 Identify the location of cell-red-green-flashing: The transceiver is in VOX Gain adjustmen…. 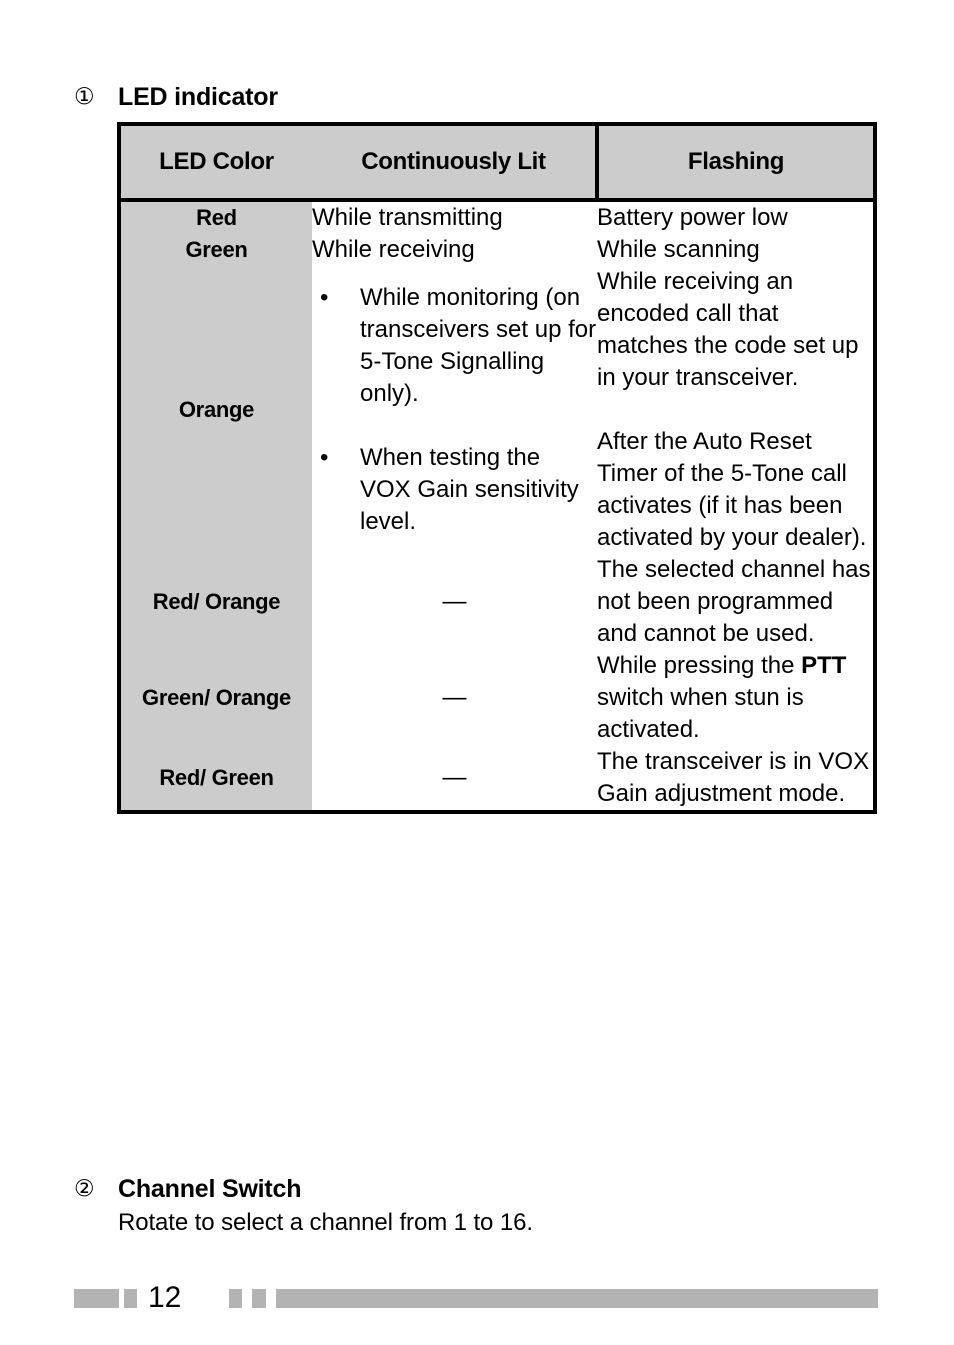
(733, 777).